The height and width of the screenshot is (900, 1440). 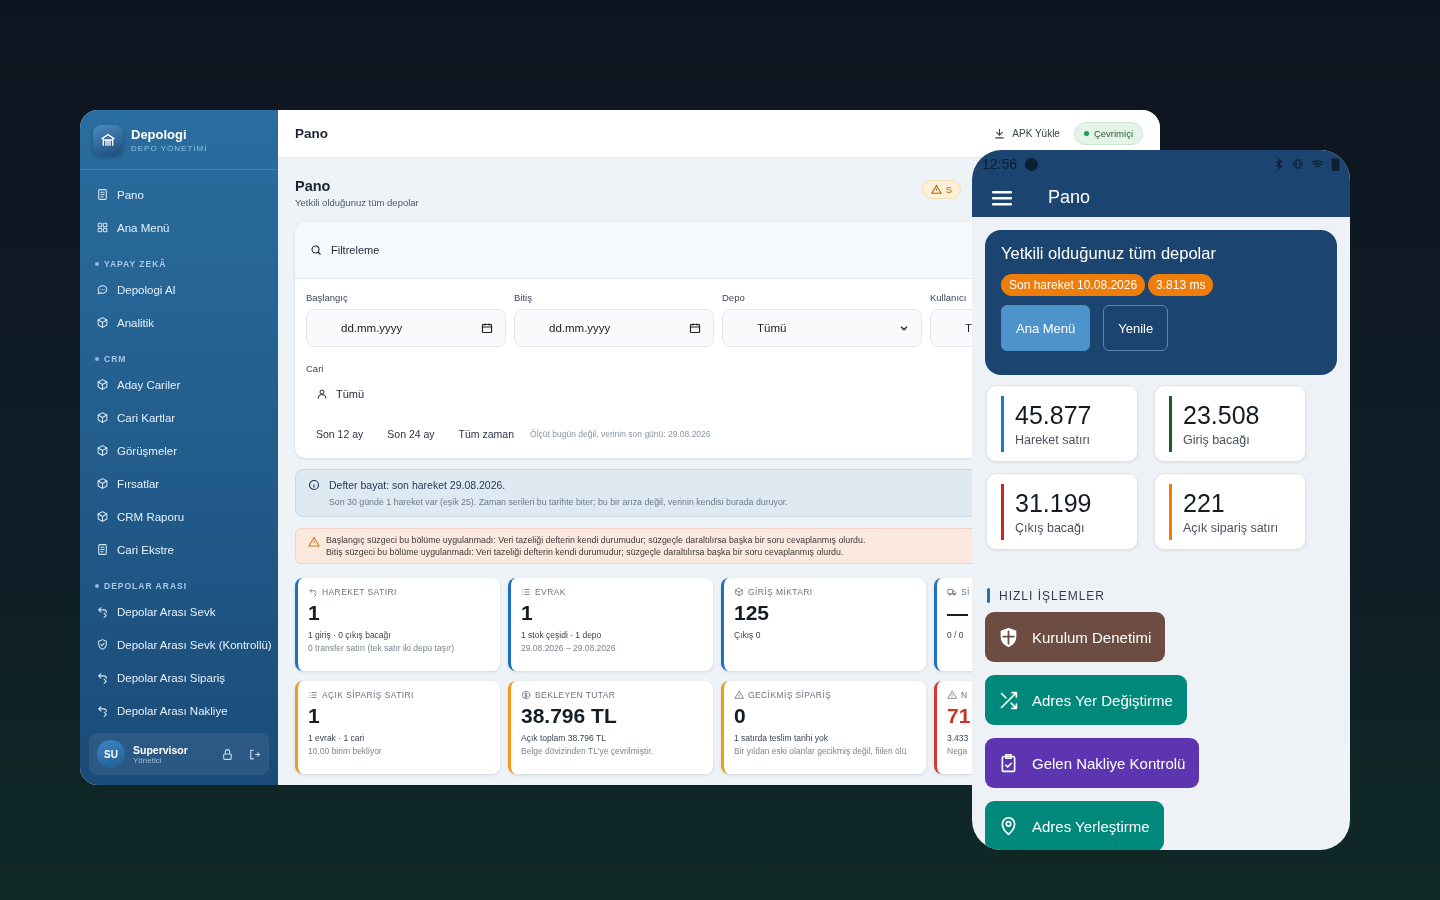 What do you see at coordinates (368, 695) in the screenshot?
I see `kpi-title: AÇIK SİPARİŞ SATIRI` at bounding box center [368, 695].